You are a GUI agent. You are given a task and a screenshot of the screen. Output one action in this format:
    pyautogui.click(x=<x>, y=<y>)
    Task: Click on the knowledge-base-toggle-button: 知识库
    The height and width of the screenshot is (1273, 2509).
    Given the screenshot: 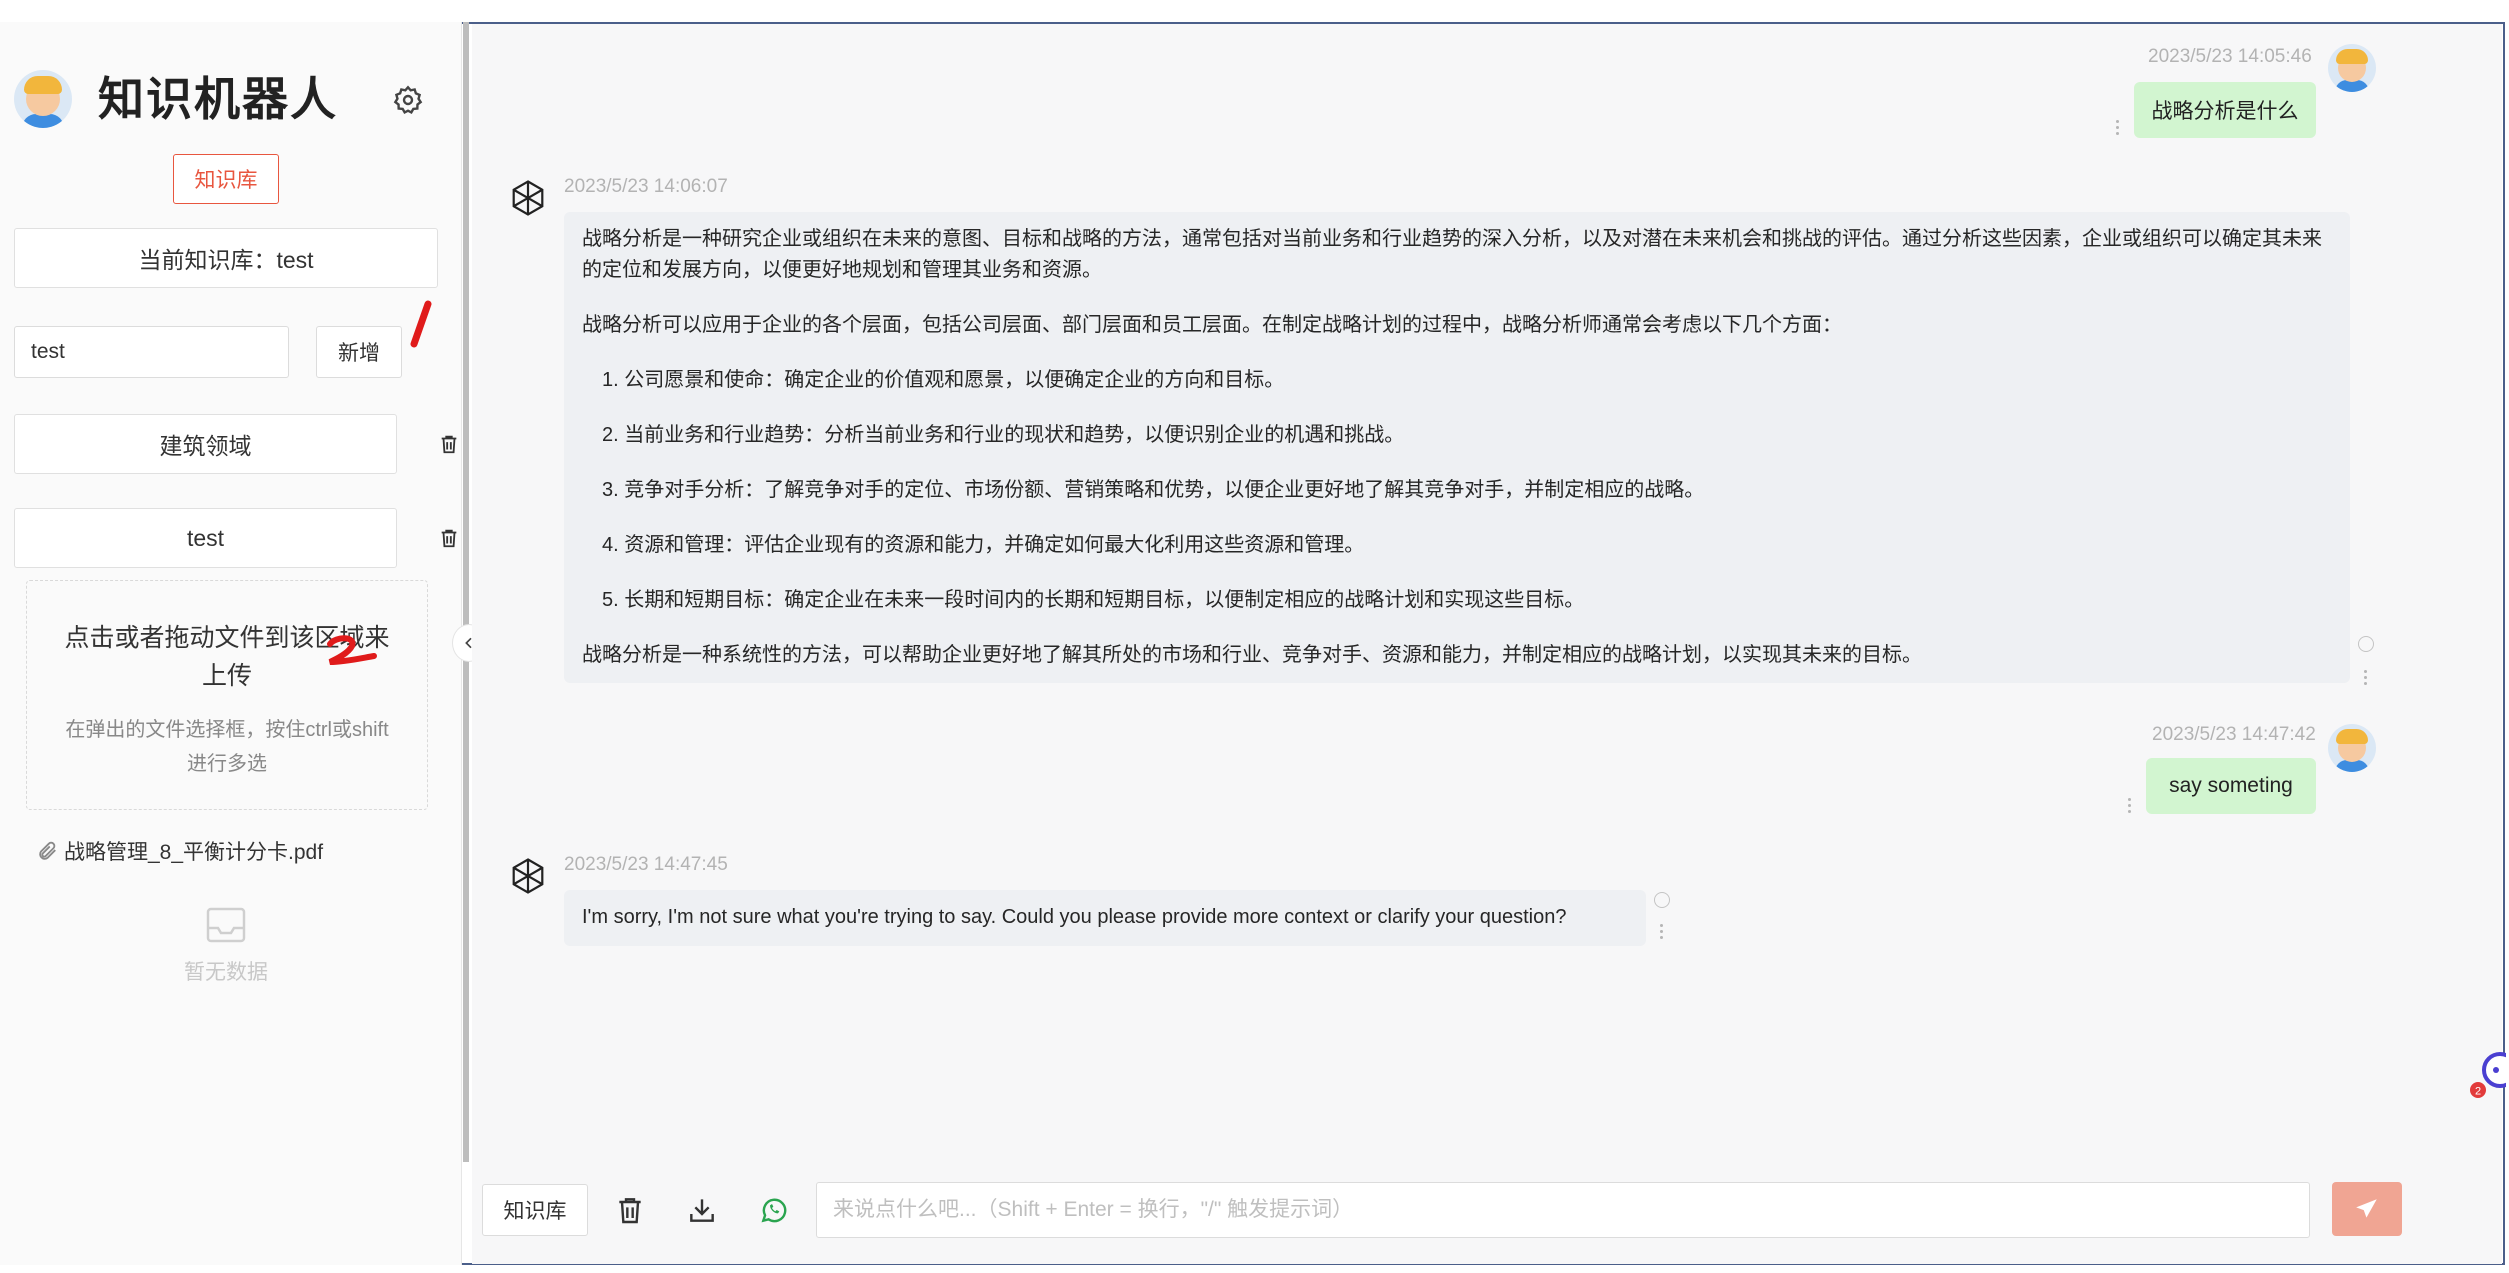 What is the action you would take?
    pyautogui.click(x=535, y=1210)
    